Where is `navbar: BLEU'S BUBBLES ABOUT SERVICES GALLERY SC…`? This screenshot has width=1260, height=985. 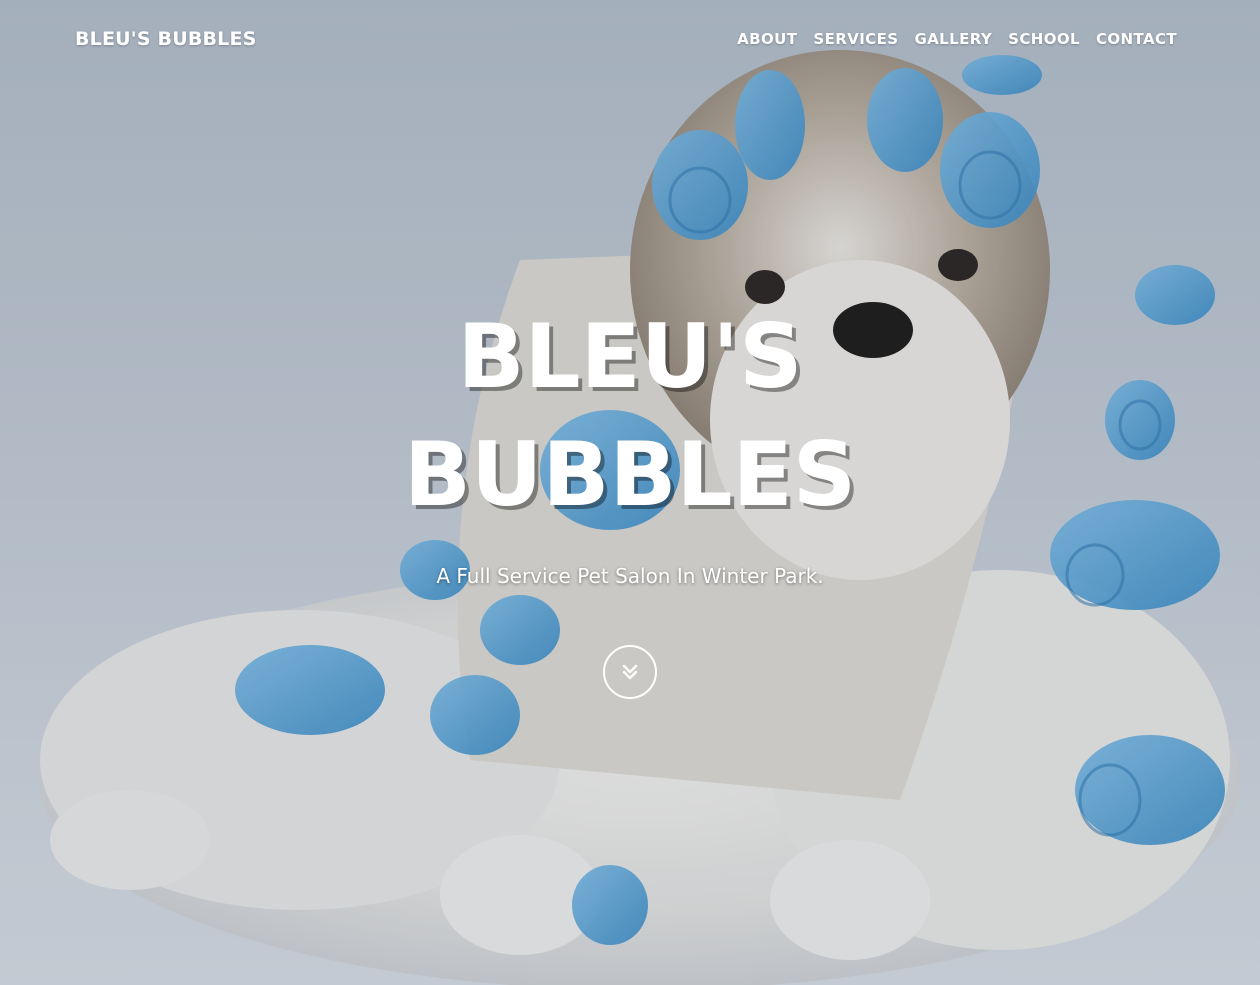
navbar: BLEU'S BUBBLES ABOUT SERVICES GALLERY SC… is located at coordinates (630, 40).